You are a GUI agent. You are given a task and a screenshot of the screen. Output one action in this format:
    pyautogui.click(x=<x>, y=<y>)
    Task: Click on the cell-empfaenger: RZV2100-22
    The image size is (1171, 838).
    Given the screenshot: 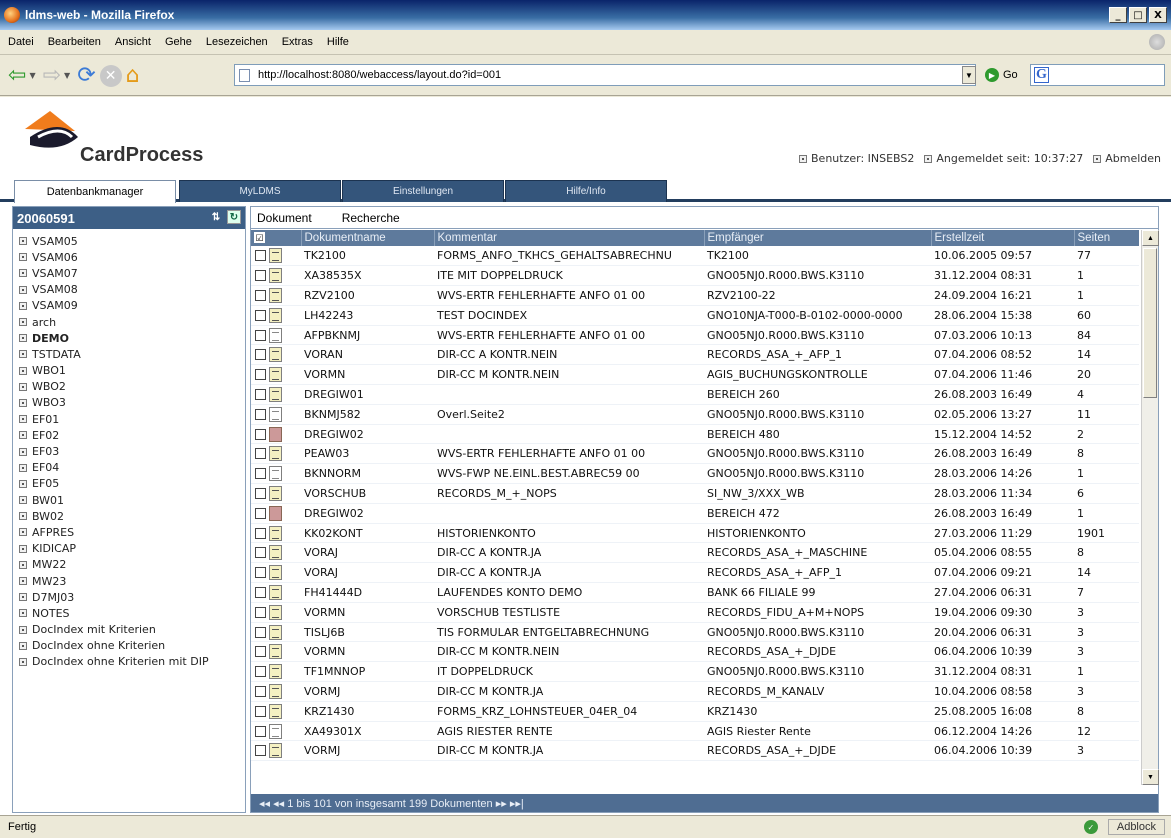 What is the action you would take?
    pyautogui.click(x=817, y=295)
    